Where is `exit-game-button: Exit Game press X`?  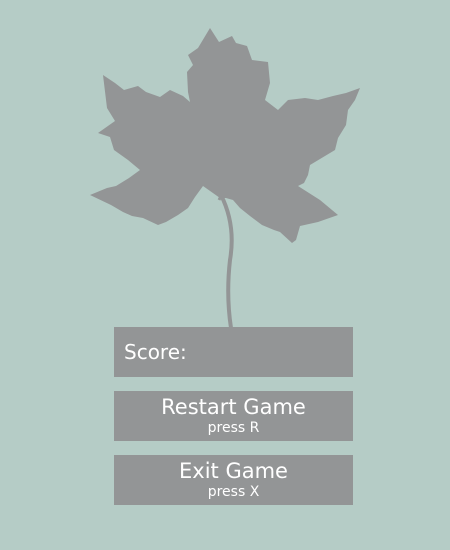
exit-game-button: Exit Game press X is located at coordinates (233, 480).